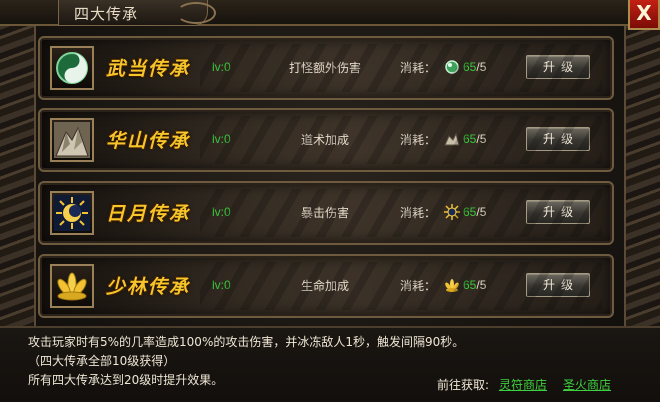  I want to click on inheritance-row-wudang: 武当传承 lv:0 打怪额外伤害 消耗： 65/5 升级, so click(326, 68).